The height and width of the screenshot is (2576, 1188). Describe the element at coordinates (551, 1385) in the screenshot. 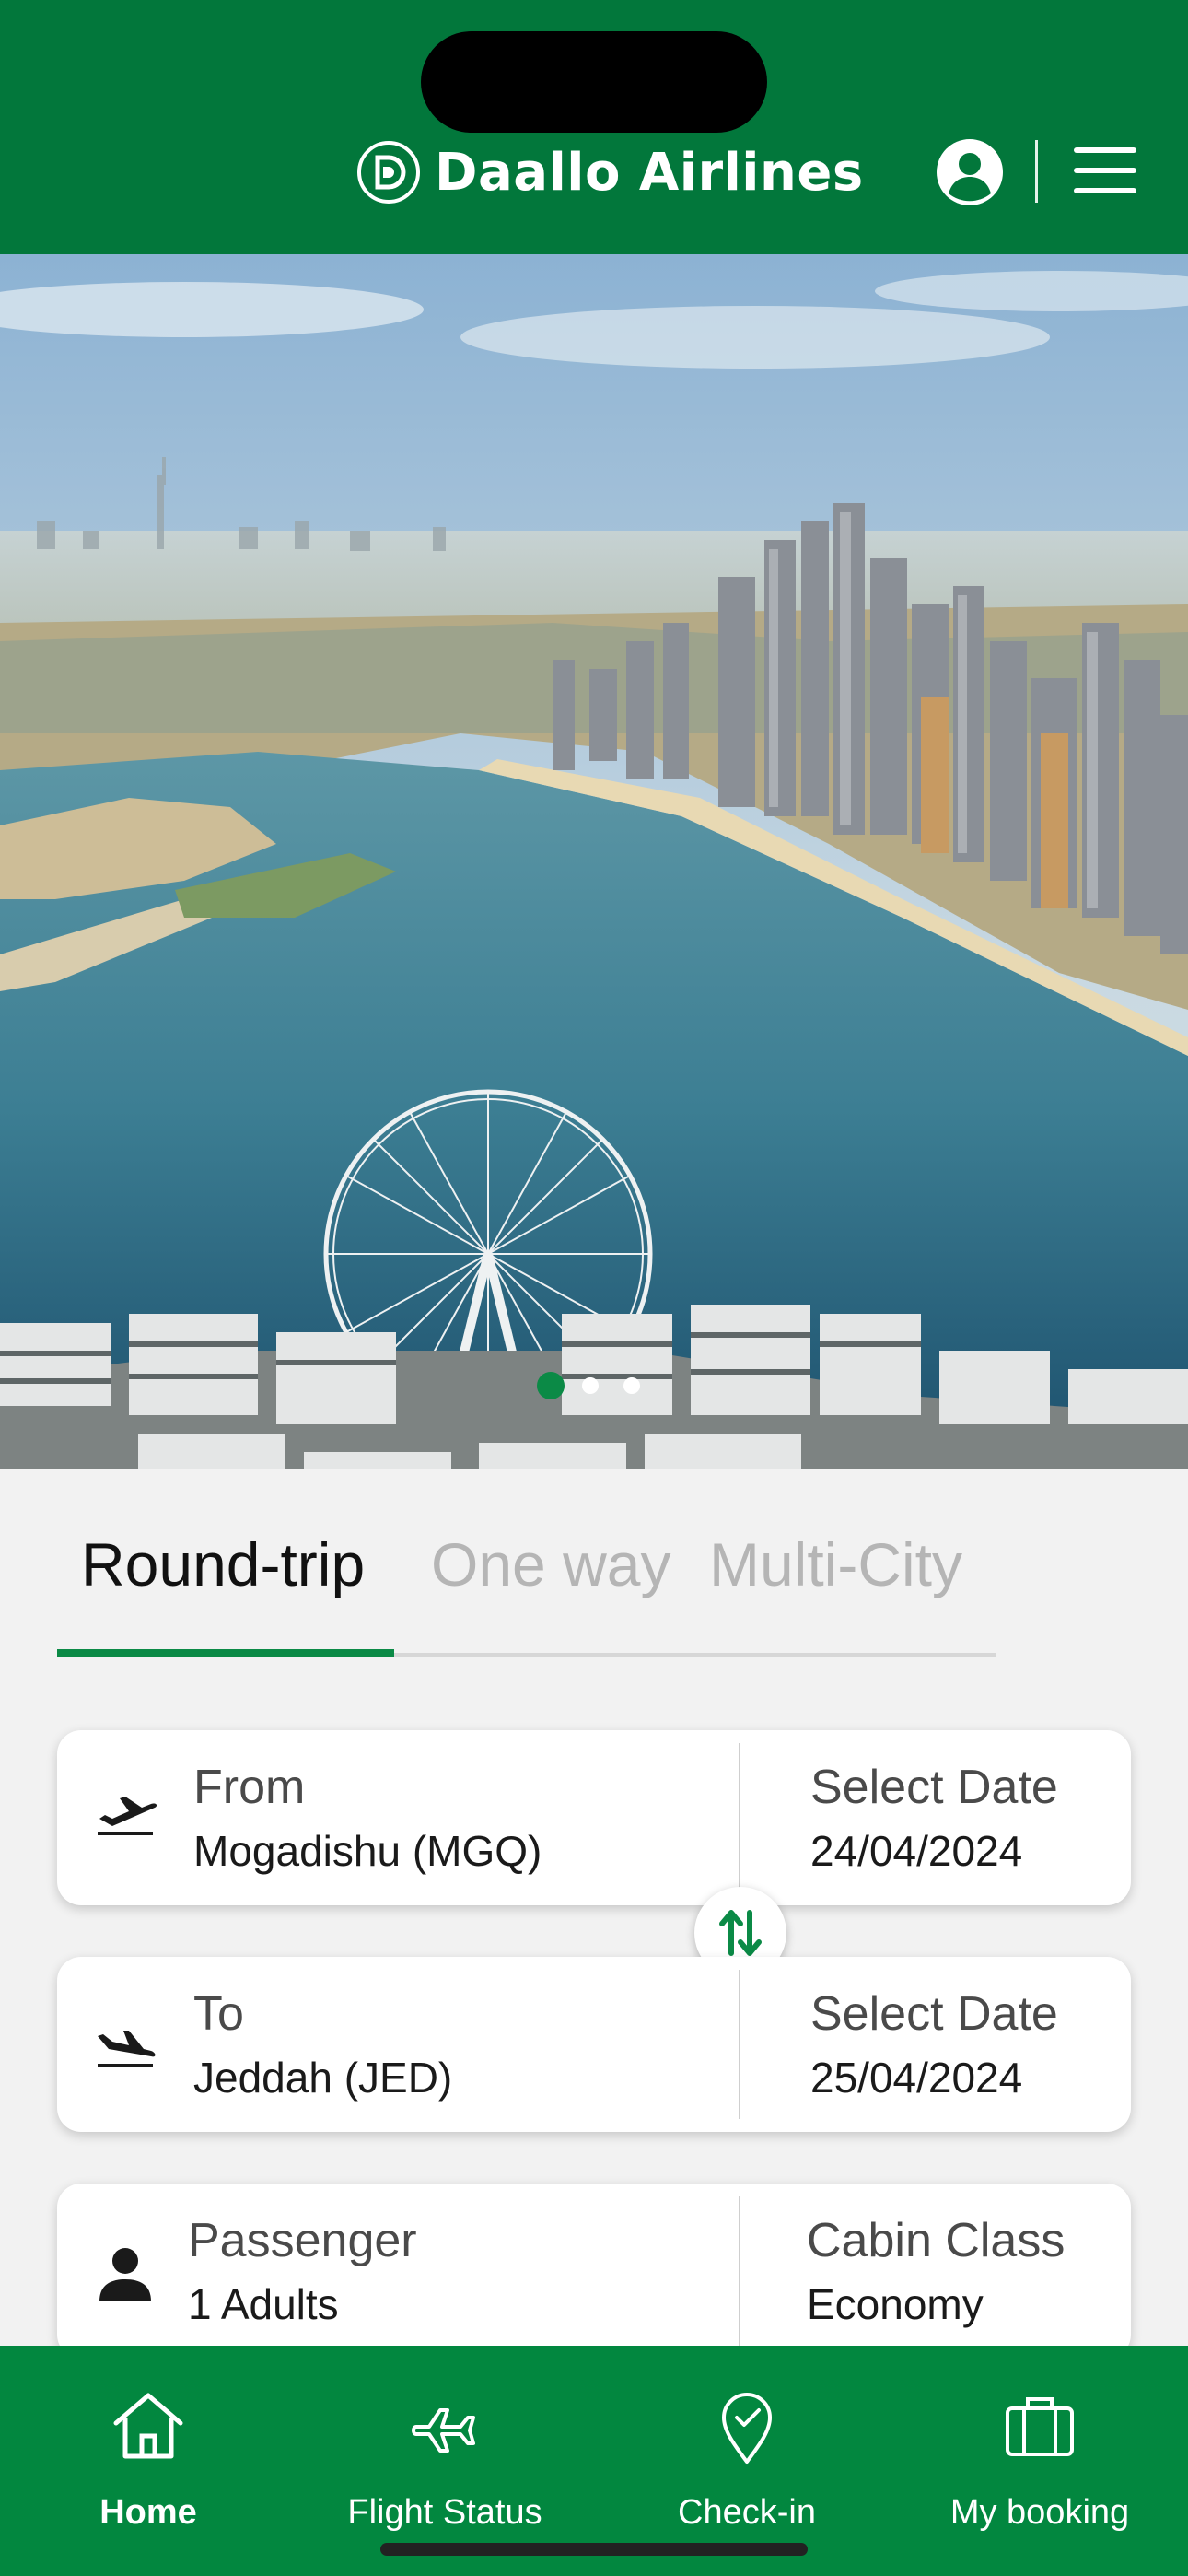

I see `carousel-dot-active` at that location.